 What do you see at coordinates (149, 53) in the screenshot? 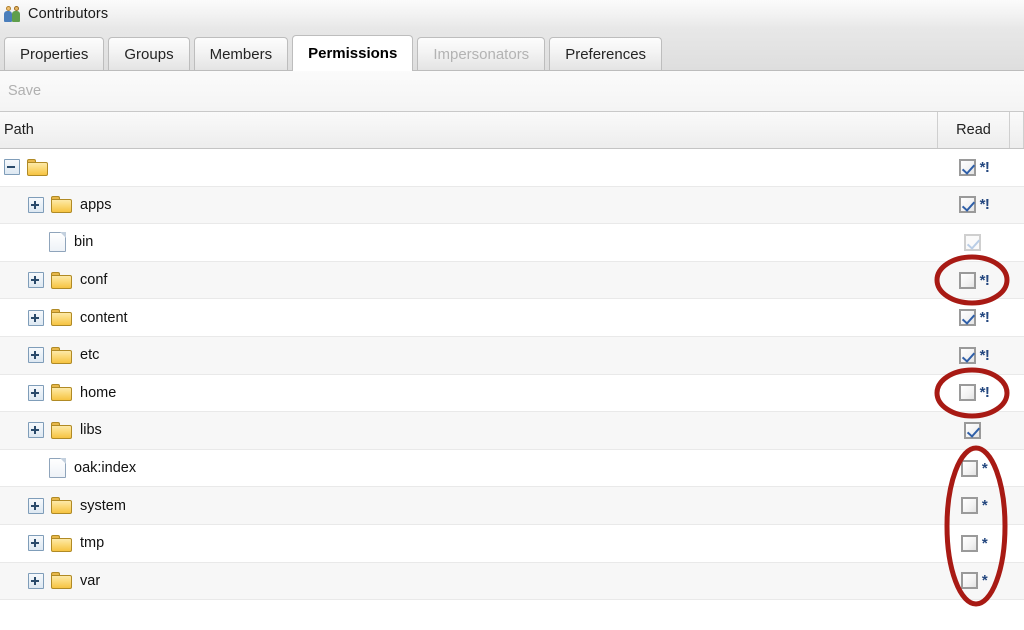
I see `tab-groups: Groups` at bounding box center [149, 53].